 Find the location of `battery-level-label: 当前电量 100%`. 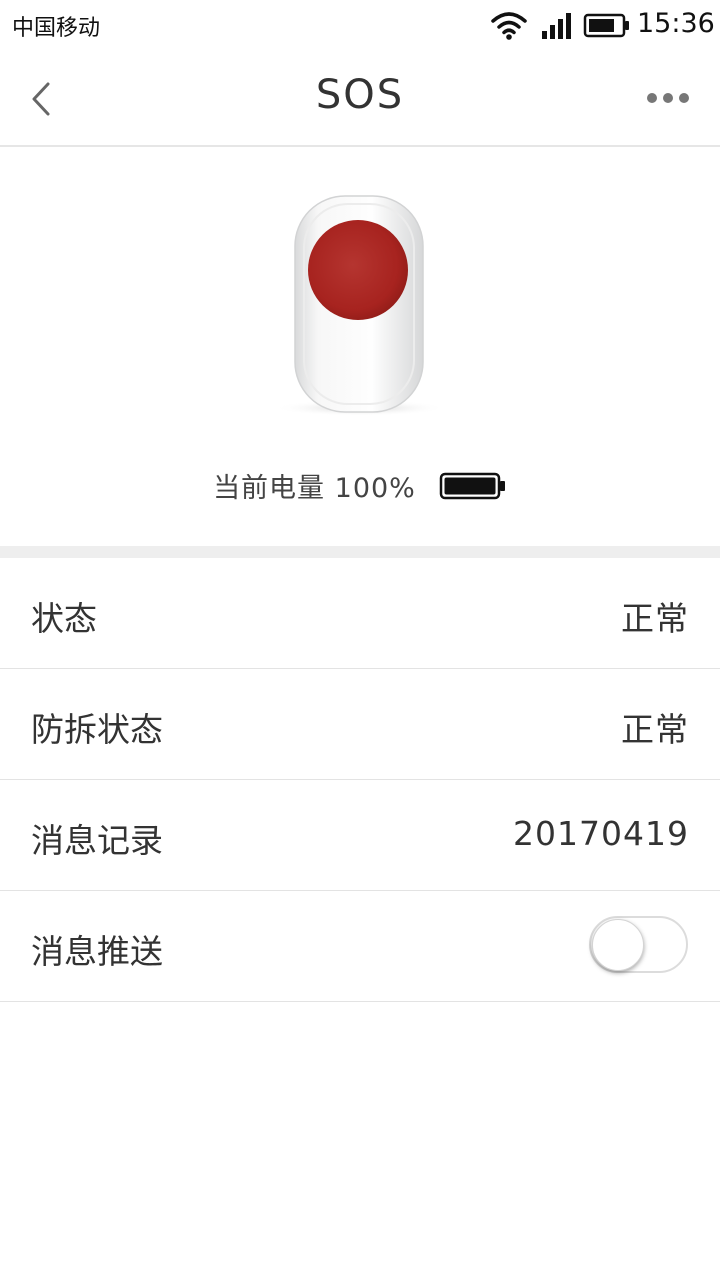

battery-level-label: 当前电量 100% is located at coordinates (314, 488).